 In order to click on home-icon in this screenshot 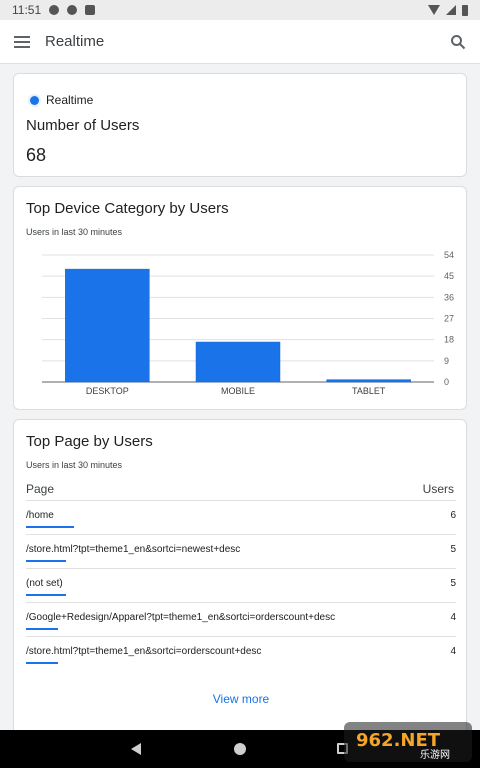, I will do `click(240, 749)`.